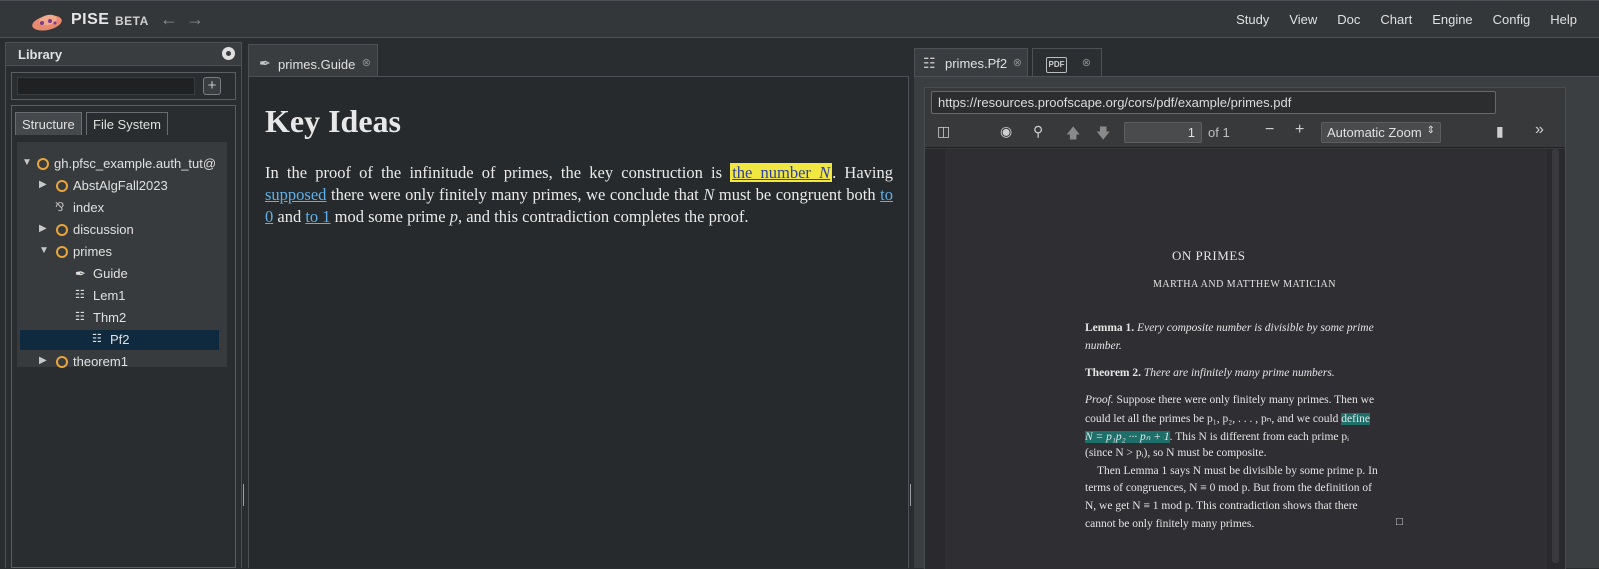  What do you see at coordinates (1252, 19) in the screenshot?
I see `menu-study: Study` at bounding box center [1252, 19].